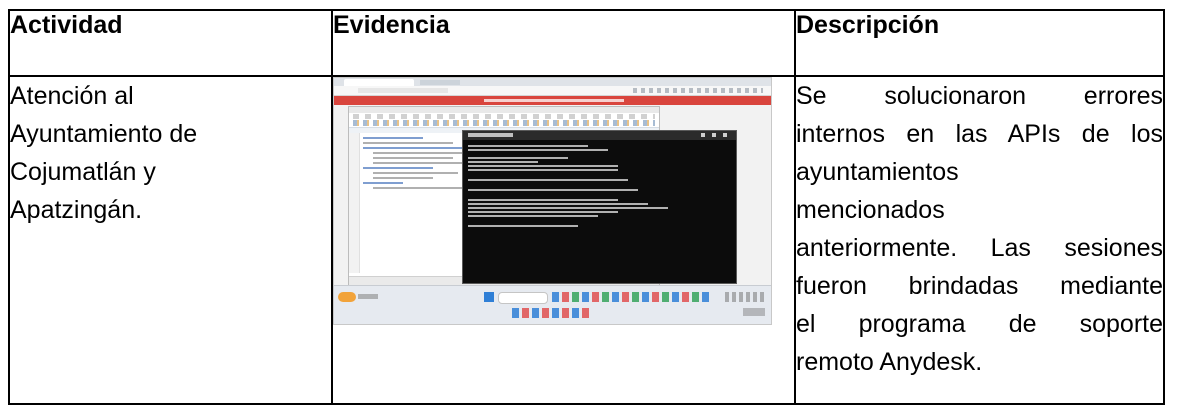 This screenshot has height=412, width=1179. Describe the element at coordinates (979, 248) in the screenshot. I see `descripcion-line: anteriormente. Las sesiones` at that location.